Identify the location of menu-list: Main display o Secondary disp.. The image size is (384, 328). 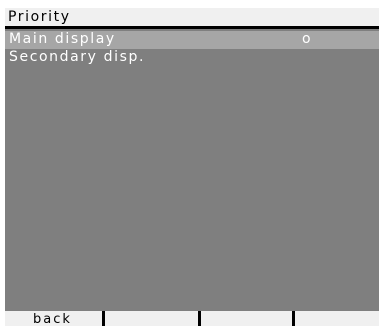
(192, 49).